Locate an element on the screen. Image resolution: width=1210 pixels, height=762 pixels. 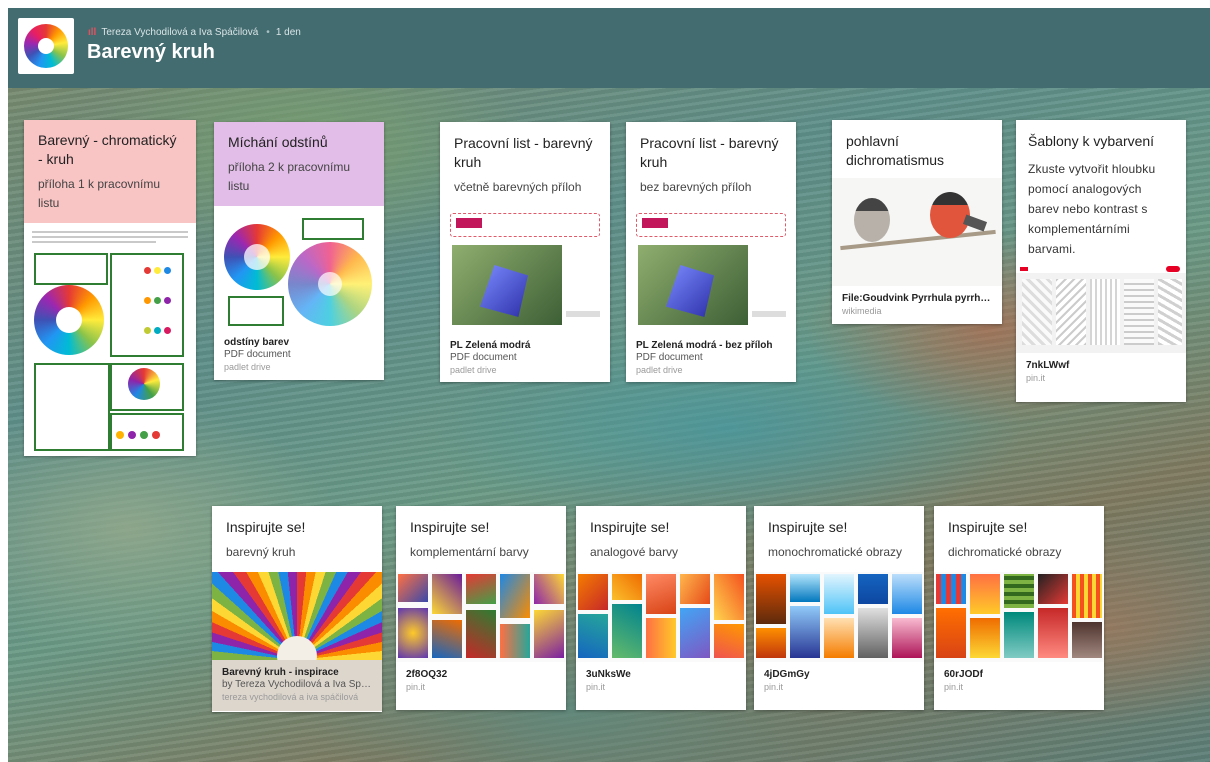
attachment-title: 60rJODf is located at coordinates (963, 674).